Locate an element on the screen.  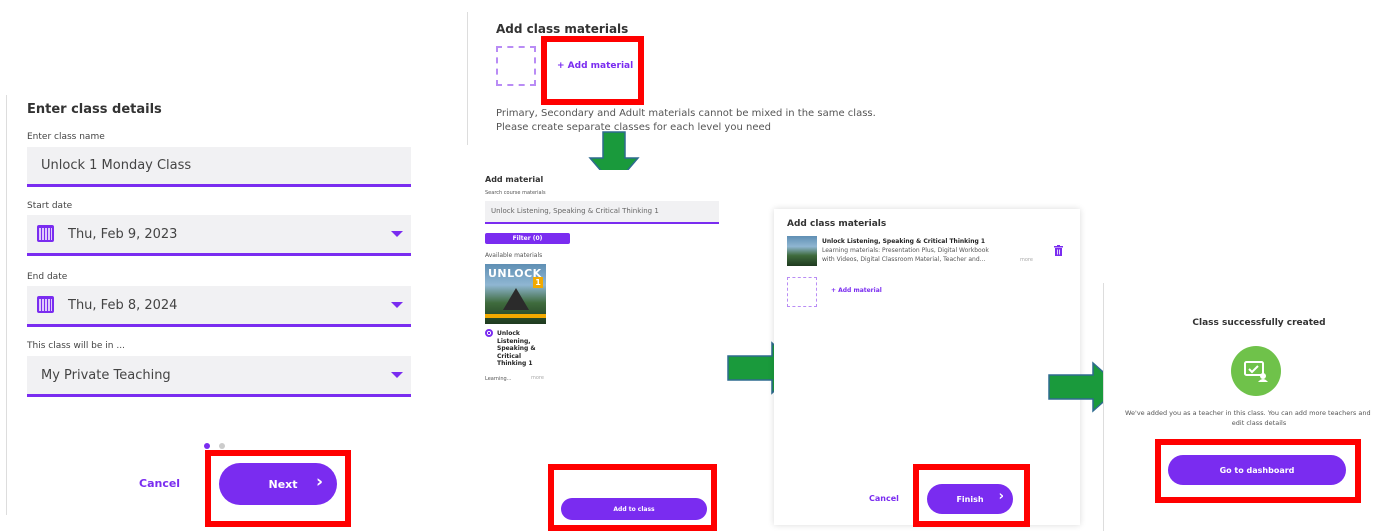
available-materials-label: Available materials is located at coordinates (514, 255).